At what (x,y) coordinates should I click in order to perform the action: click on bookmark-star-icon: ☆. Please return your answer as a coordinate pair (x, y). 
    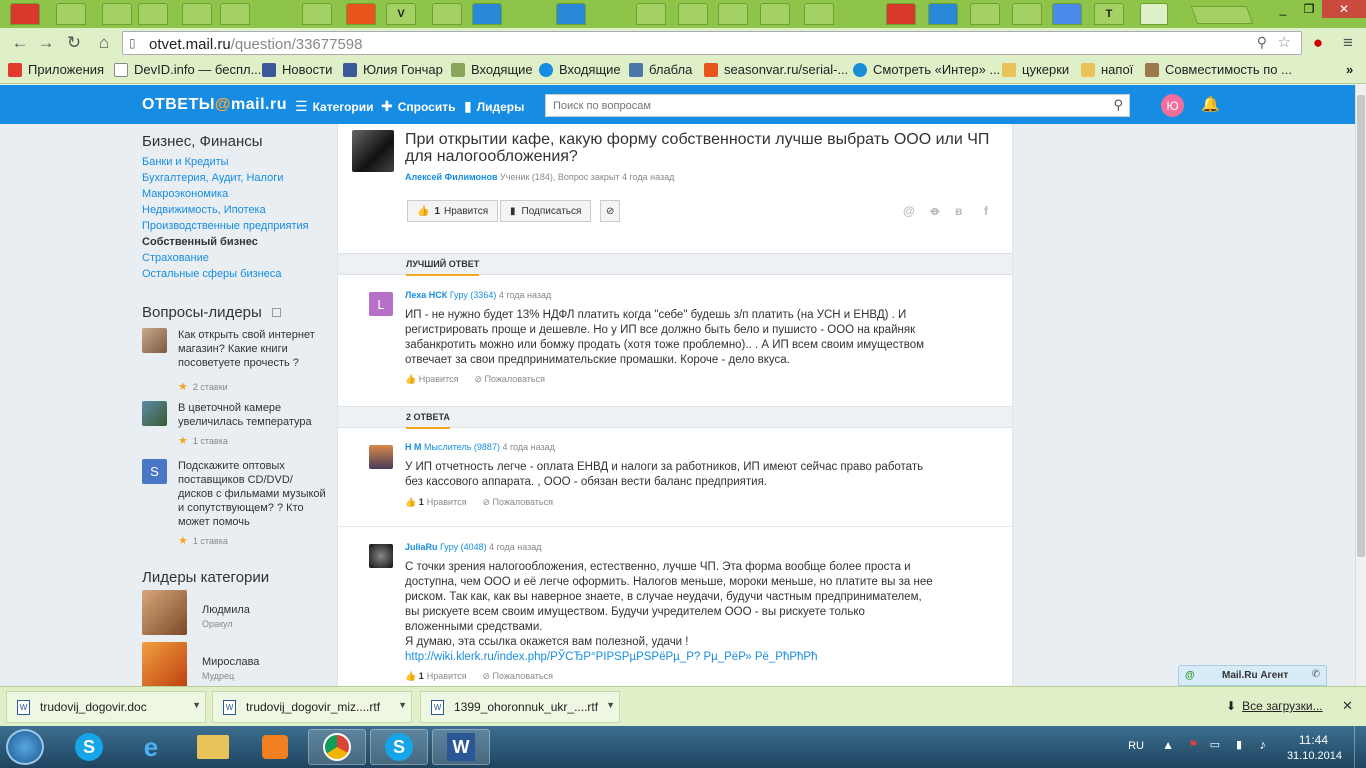
    Looking at the image, I should click on (1284, 42).